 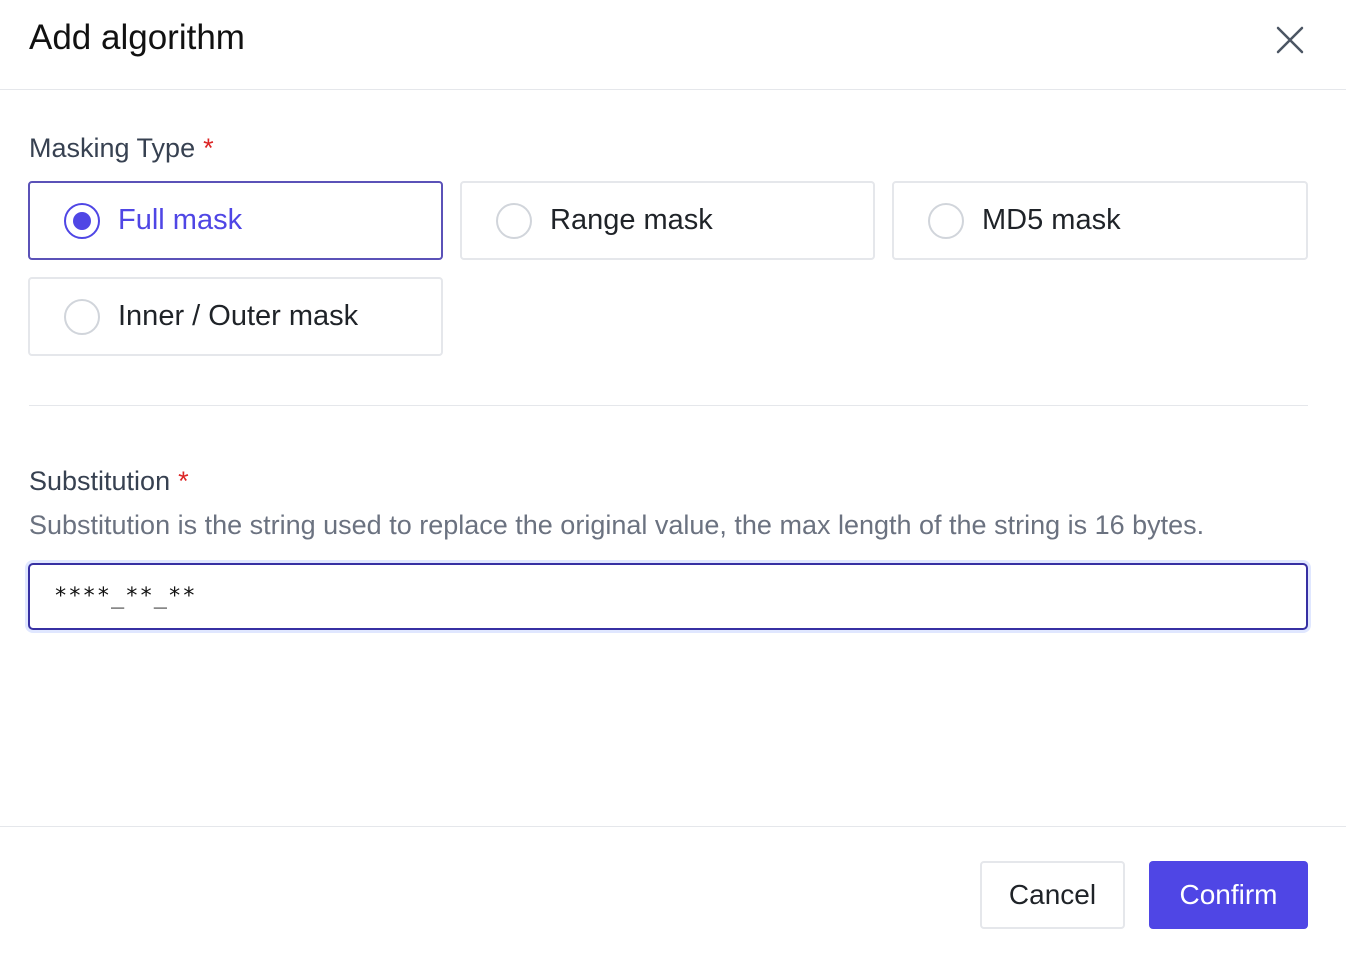 What do you see at coordinates (1290, 40) in the screenshot?
I see `close-icon` at bounding box center [1290, 40].